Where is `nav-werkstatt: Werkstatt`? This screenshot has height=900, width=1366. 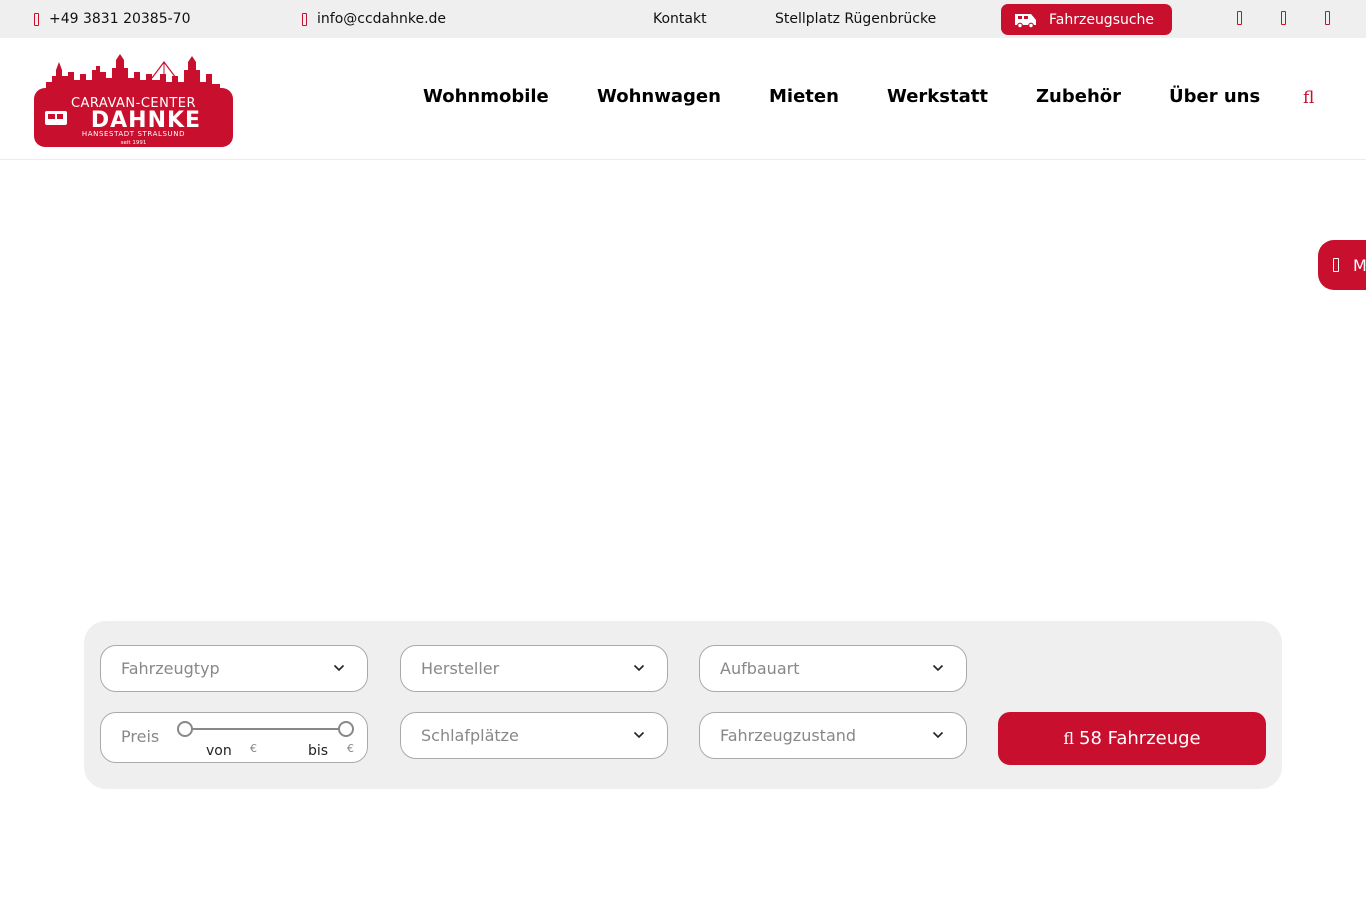
nav-werkstatt: Werkstatt is located at coordinates (937, 96).